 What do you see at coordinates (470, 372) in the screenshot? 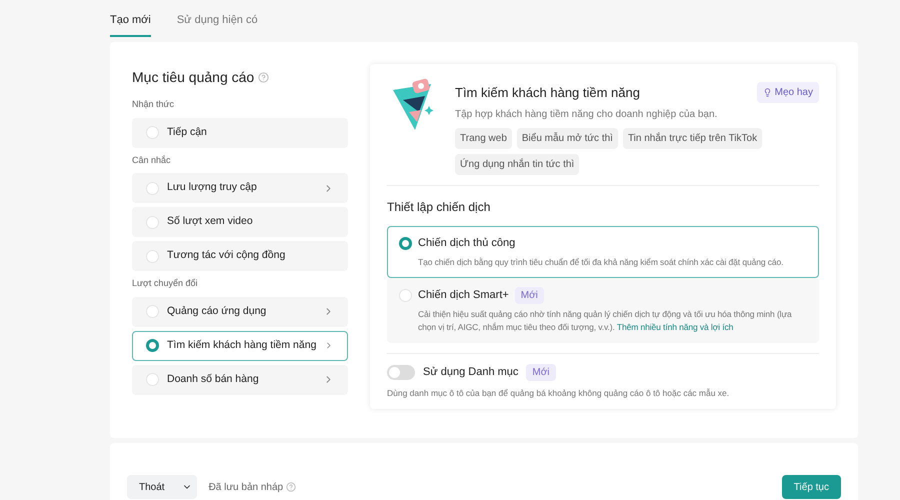
I see `toggle-label: Sử dụng Danh mục` at bounding box center [470, 372].